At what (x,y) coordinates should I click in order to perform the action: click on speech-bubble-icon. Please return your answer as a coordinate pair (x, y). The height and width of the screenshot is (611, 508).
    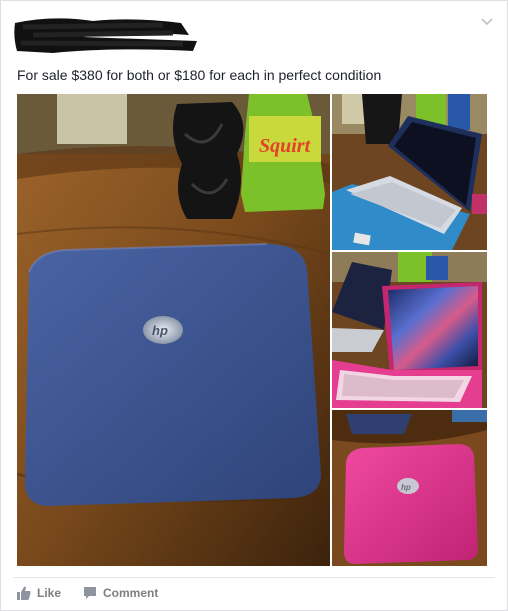
    Looking at the image, I should click on (90, 593).